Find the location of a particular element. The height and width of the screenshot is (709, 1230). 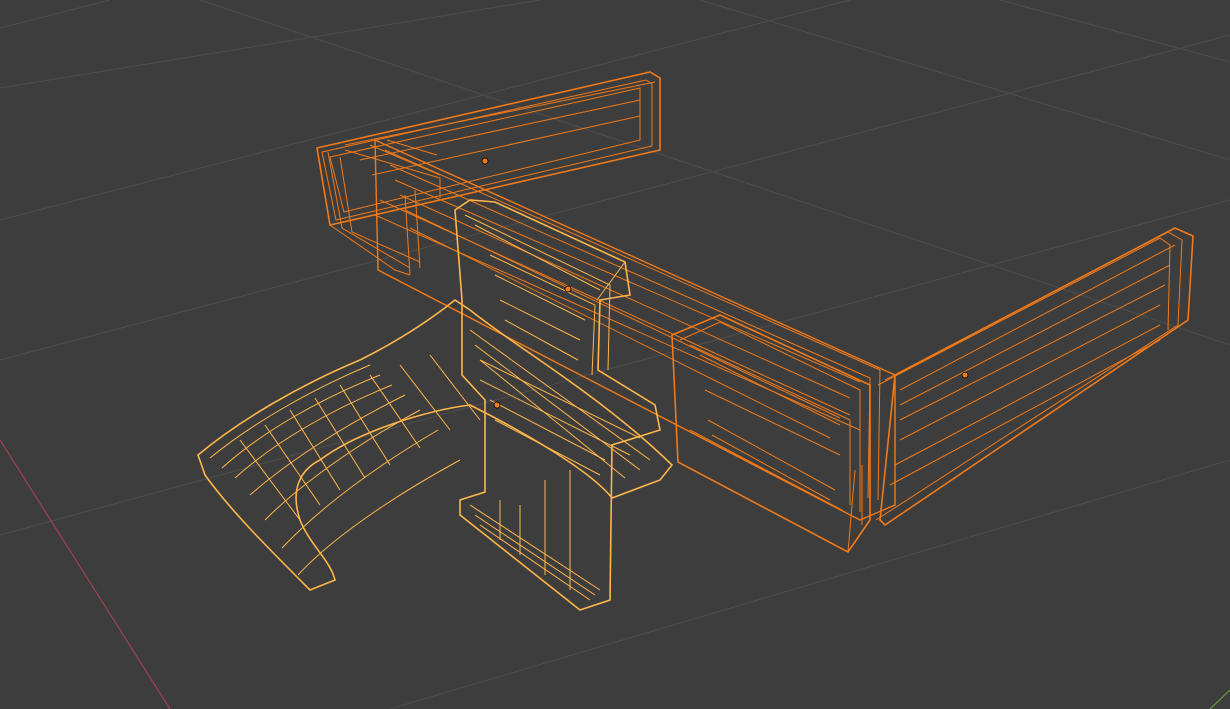

x-axis-line is located at coordinates (85, 574).